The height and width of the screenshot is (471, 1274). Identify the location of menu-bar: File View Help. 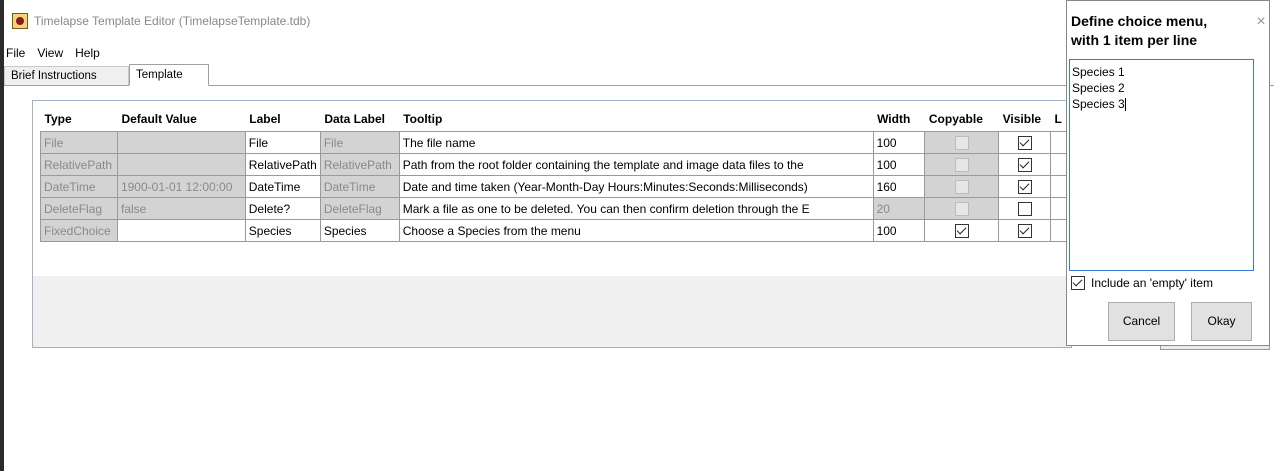
(57, 53).